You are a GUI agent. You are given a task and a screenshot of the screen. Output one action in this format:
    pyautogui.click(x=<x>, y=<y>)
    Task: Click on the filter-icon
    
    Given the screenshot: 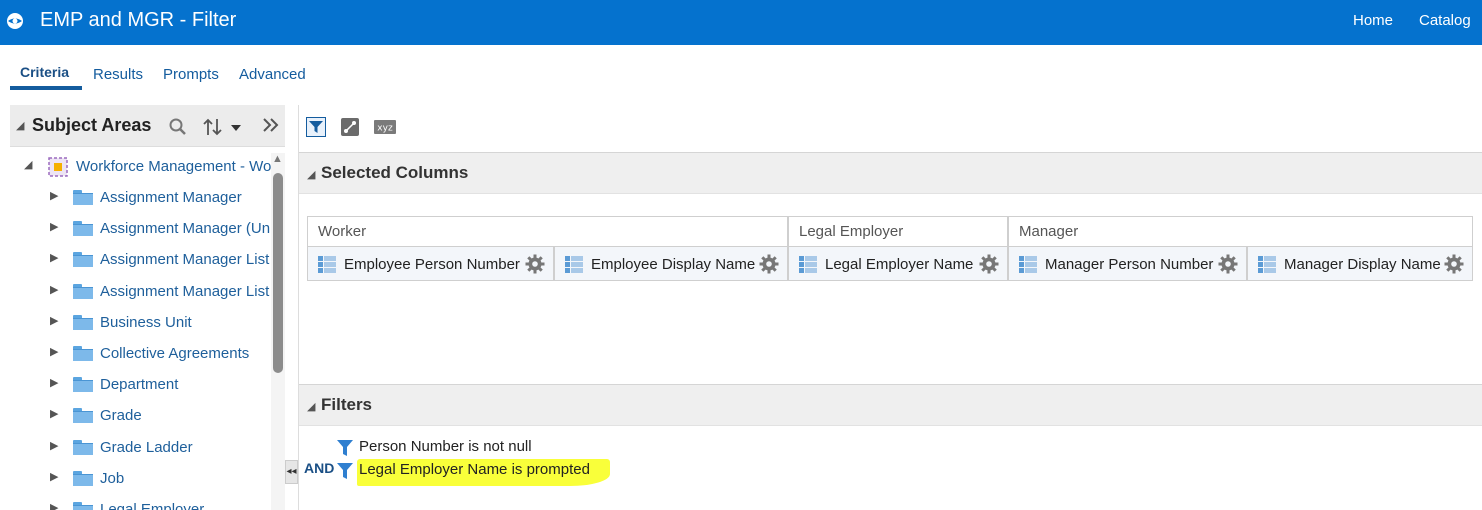 What is the action you would take?
    pyautogui.click(x=316, y=127)
    